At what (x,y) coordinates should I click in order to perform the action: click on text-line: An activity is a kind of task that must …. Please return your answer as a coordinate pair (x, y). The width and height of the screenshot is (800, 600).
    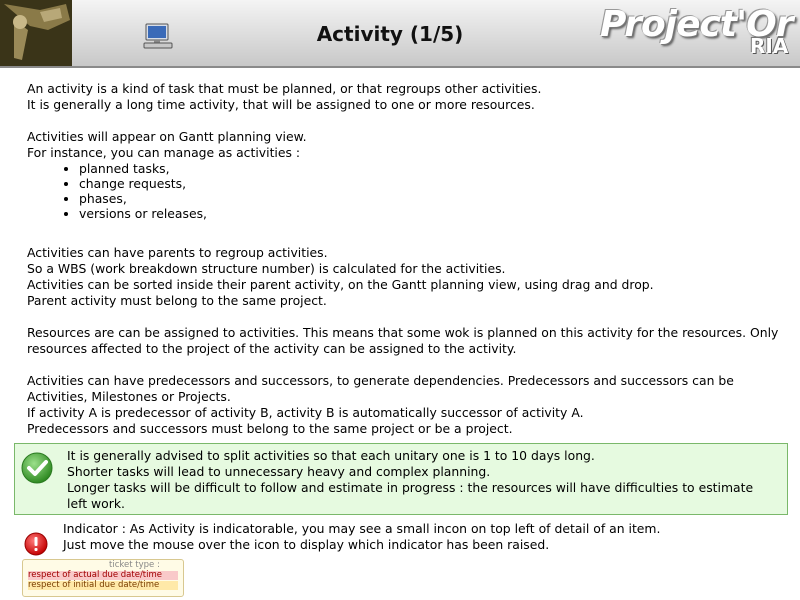
    Looking at the image, I should click on (284, 88).